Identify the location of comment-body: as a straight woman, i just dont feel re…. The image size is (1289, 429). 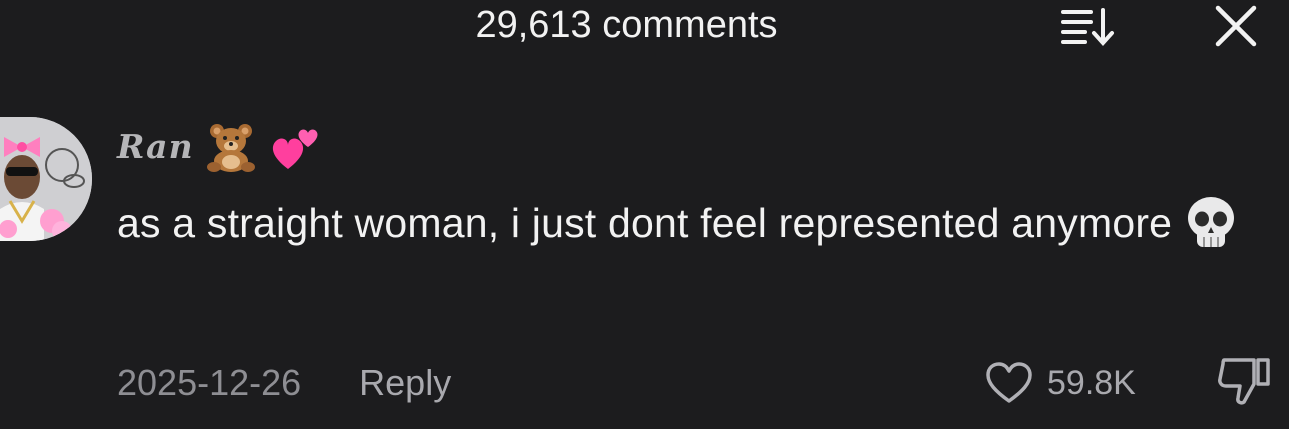
(699, 223).